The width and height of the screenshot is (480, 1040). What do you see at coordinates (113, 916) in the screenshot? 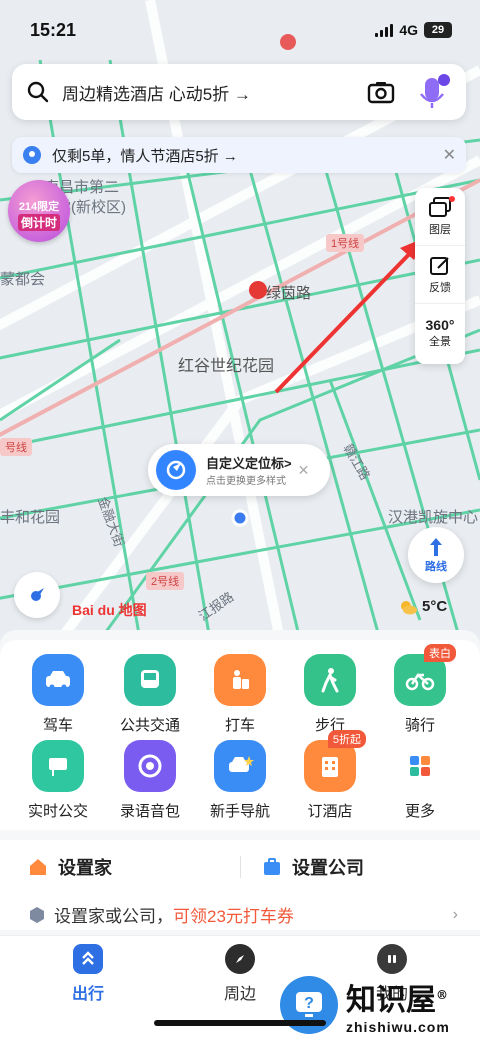
I see `promo-prefix: 设置家或公司，` at bounding box center [113, 916].